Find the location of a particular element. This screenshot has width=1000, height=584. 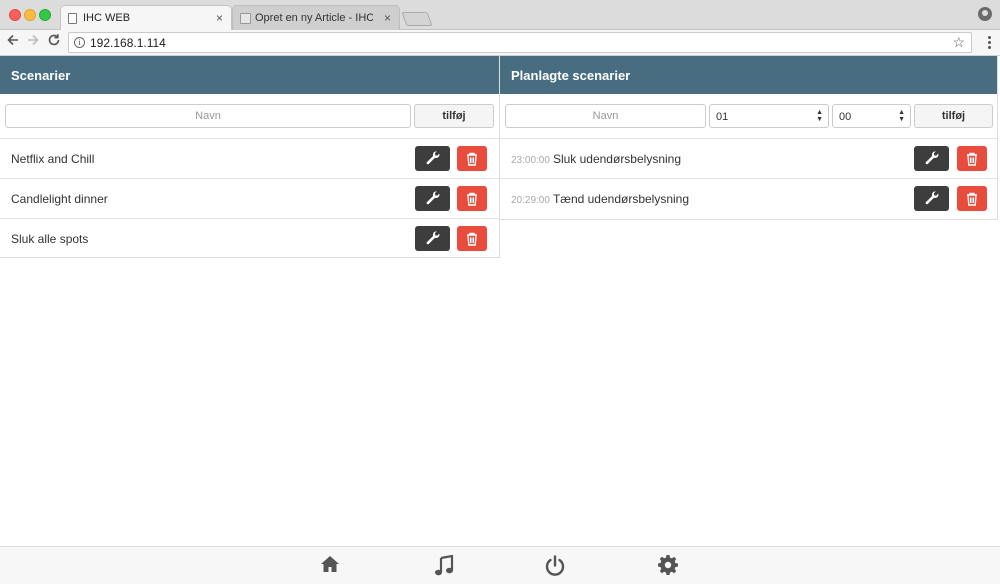

add-scenarie-button: tilføj is located at coordinates (454, 116).